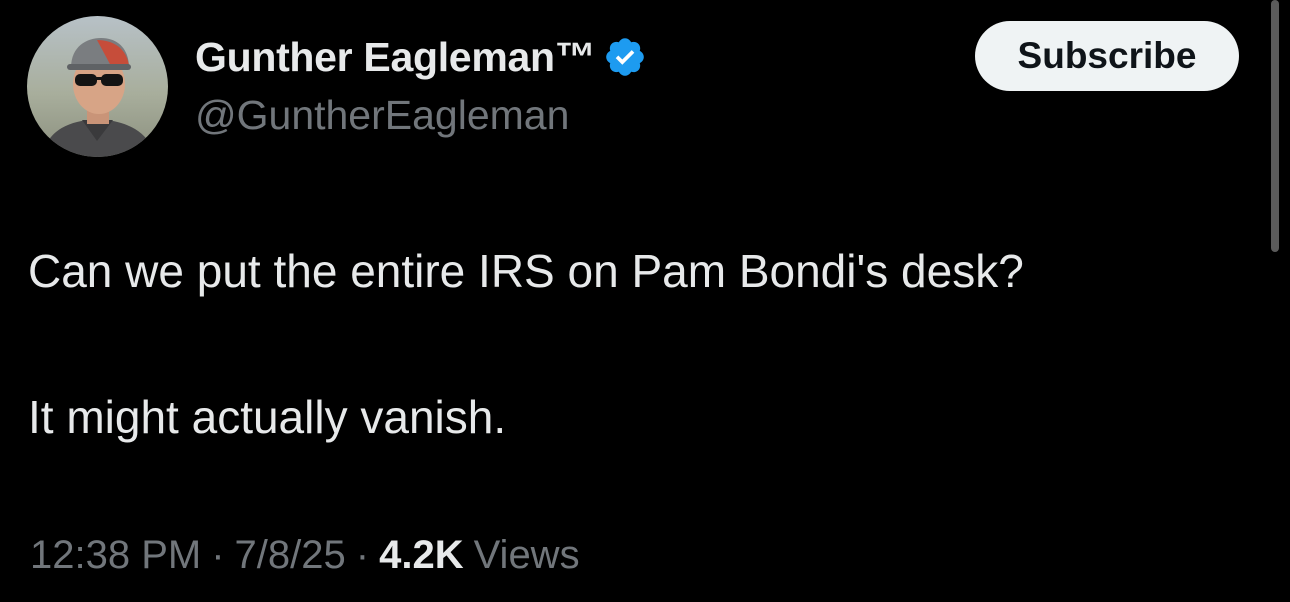 The height and width of the screenshot is (602, 1290). I want to click on tweet-text-line: It might actually vanish., so click(267, 417).